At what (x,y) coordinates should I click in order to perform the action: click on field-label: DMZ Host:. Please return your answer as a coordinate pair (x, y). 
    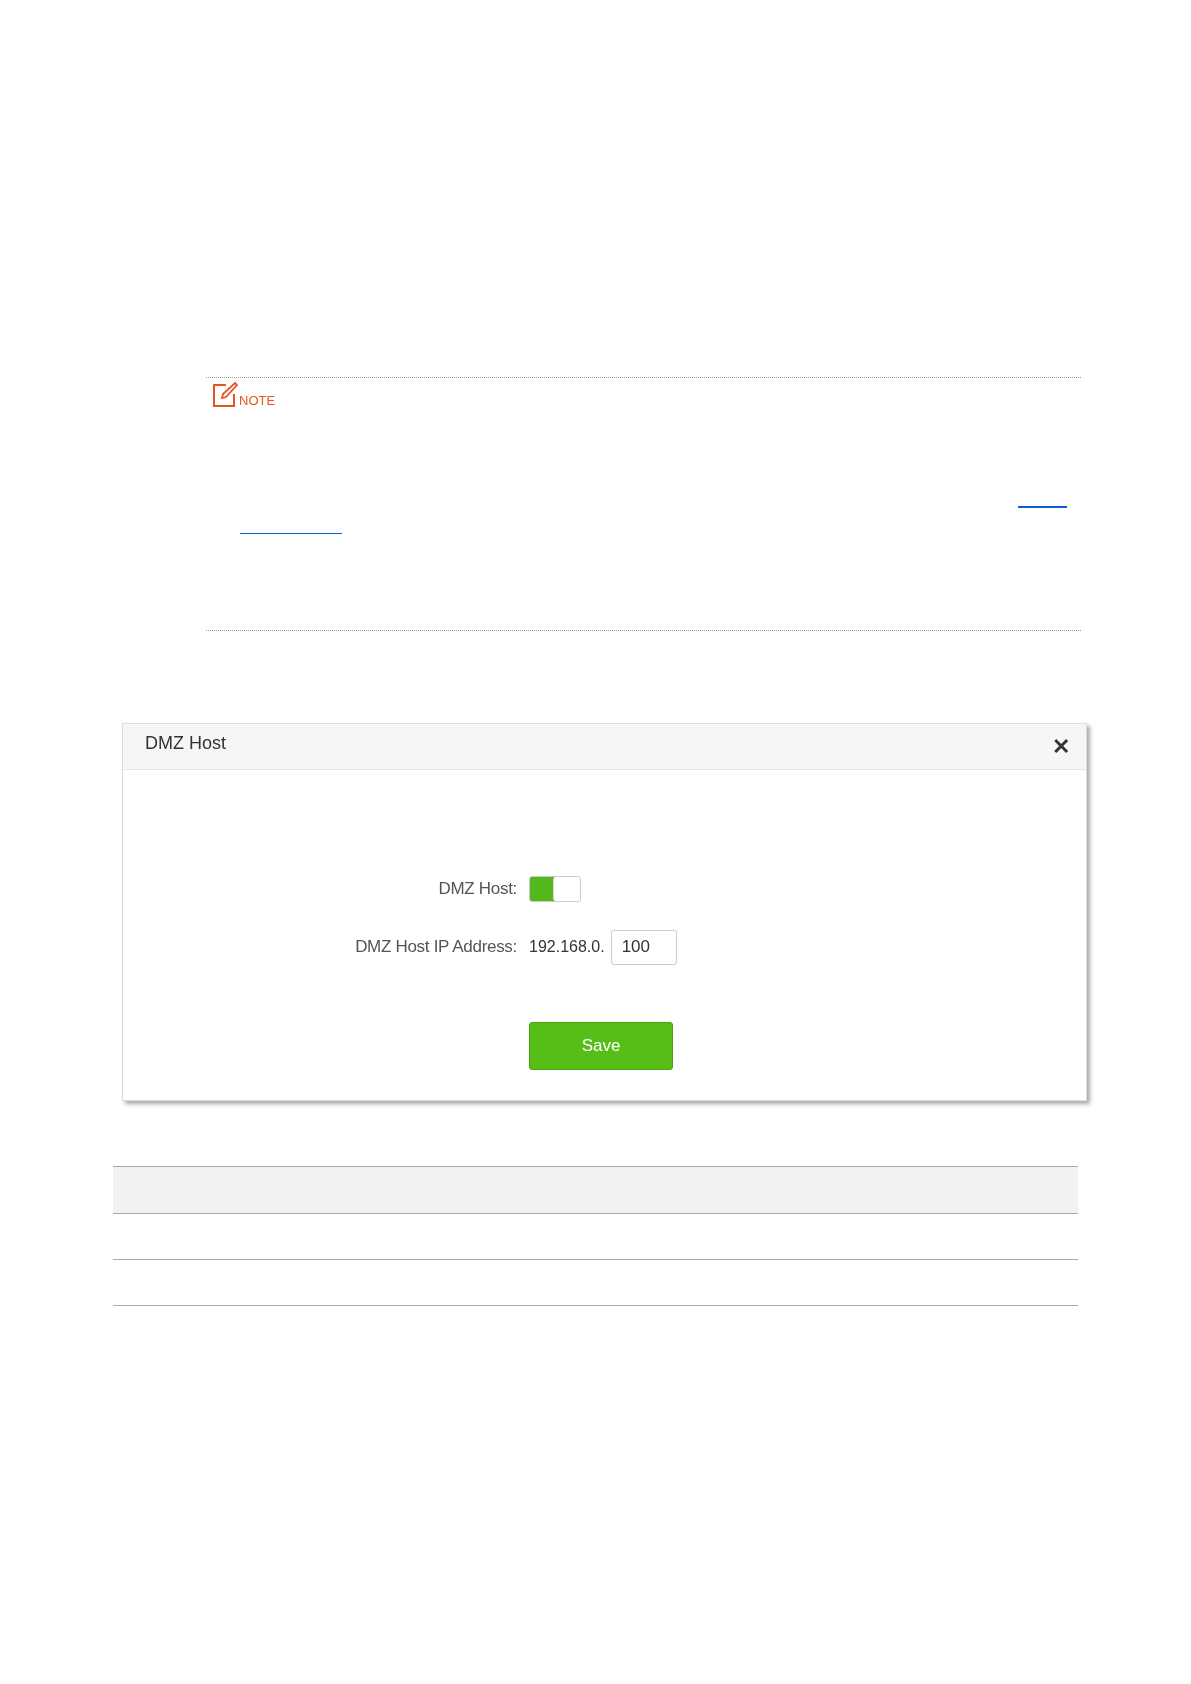
    Looking at the image, I should click on (477, 889).